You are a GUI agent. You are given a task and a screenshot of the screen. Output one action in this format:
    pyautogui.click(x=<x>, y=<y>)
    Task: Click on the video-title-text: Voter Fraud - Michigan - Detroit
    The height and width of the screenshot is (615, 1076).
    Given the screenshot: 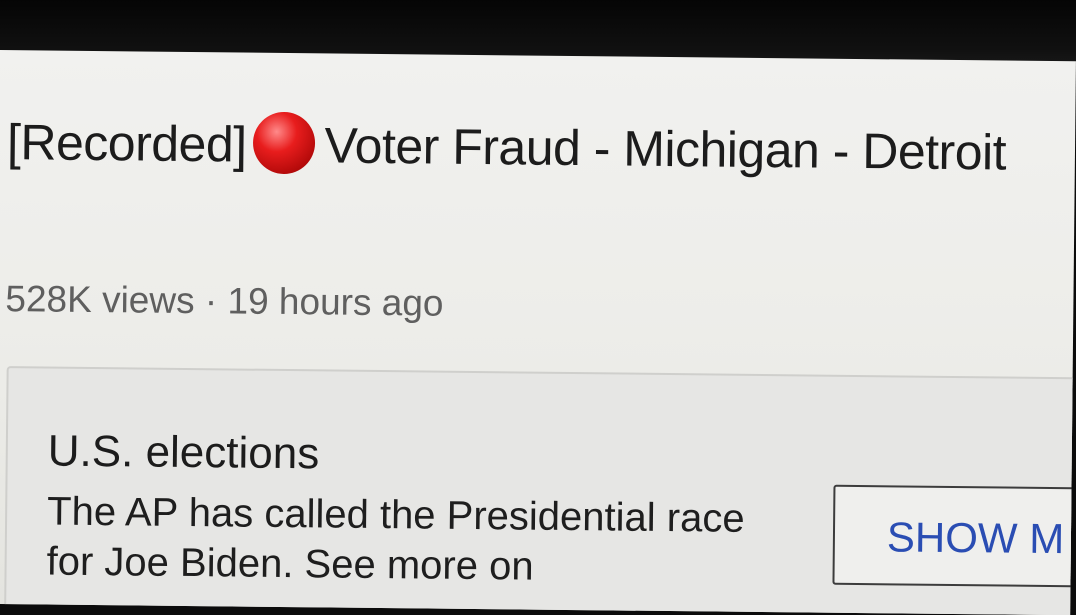 What is the action you would take?
    pyautogui.click(x=665, y=149)
    